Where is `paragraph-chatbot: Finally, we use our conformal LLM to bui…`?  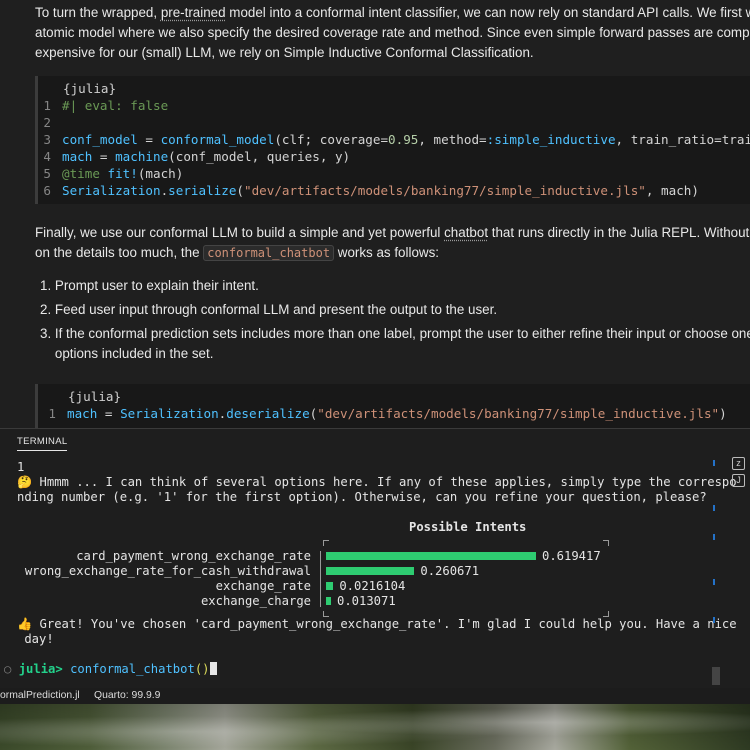
paragraph-chatbot: Finally, we use our conformal LLM to bui… is located at coordinates (392, 243).